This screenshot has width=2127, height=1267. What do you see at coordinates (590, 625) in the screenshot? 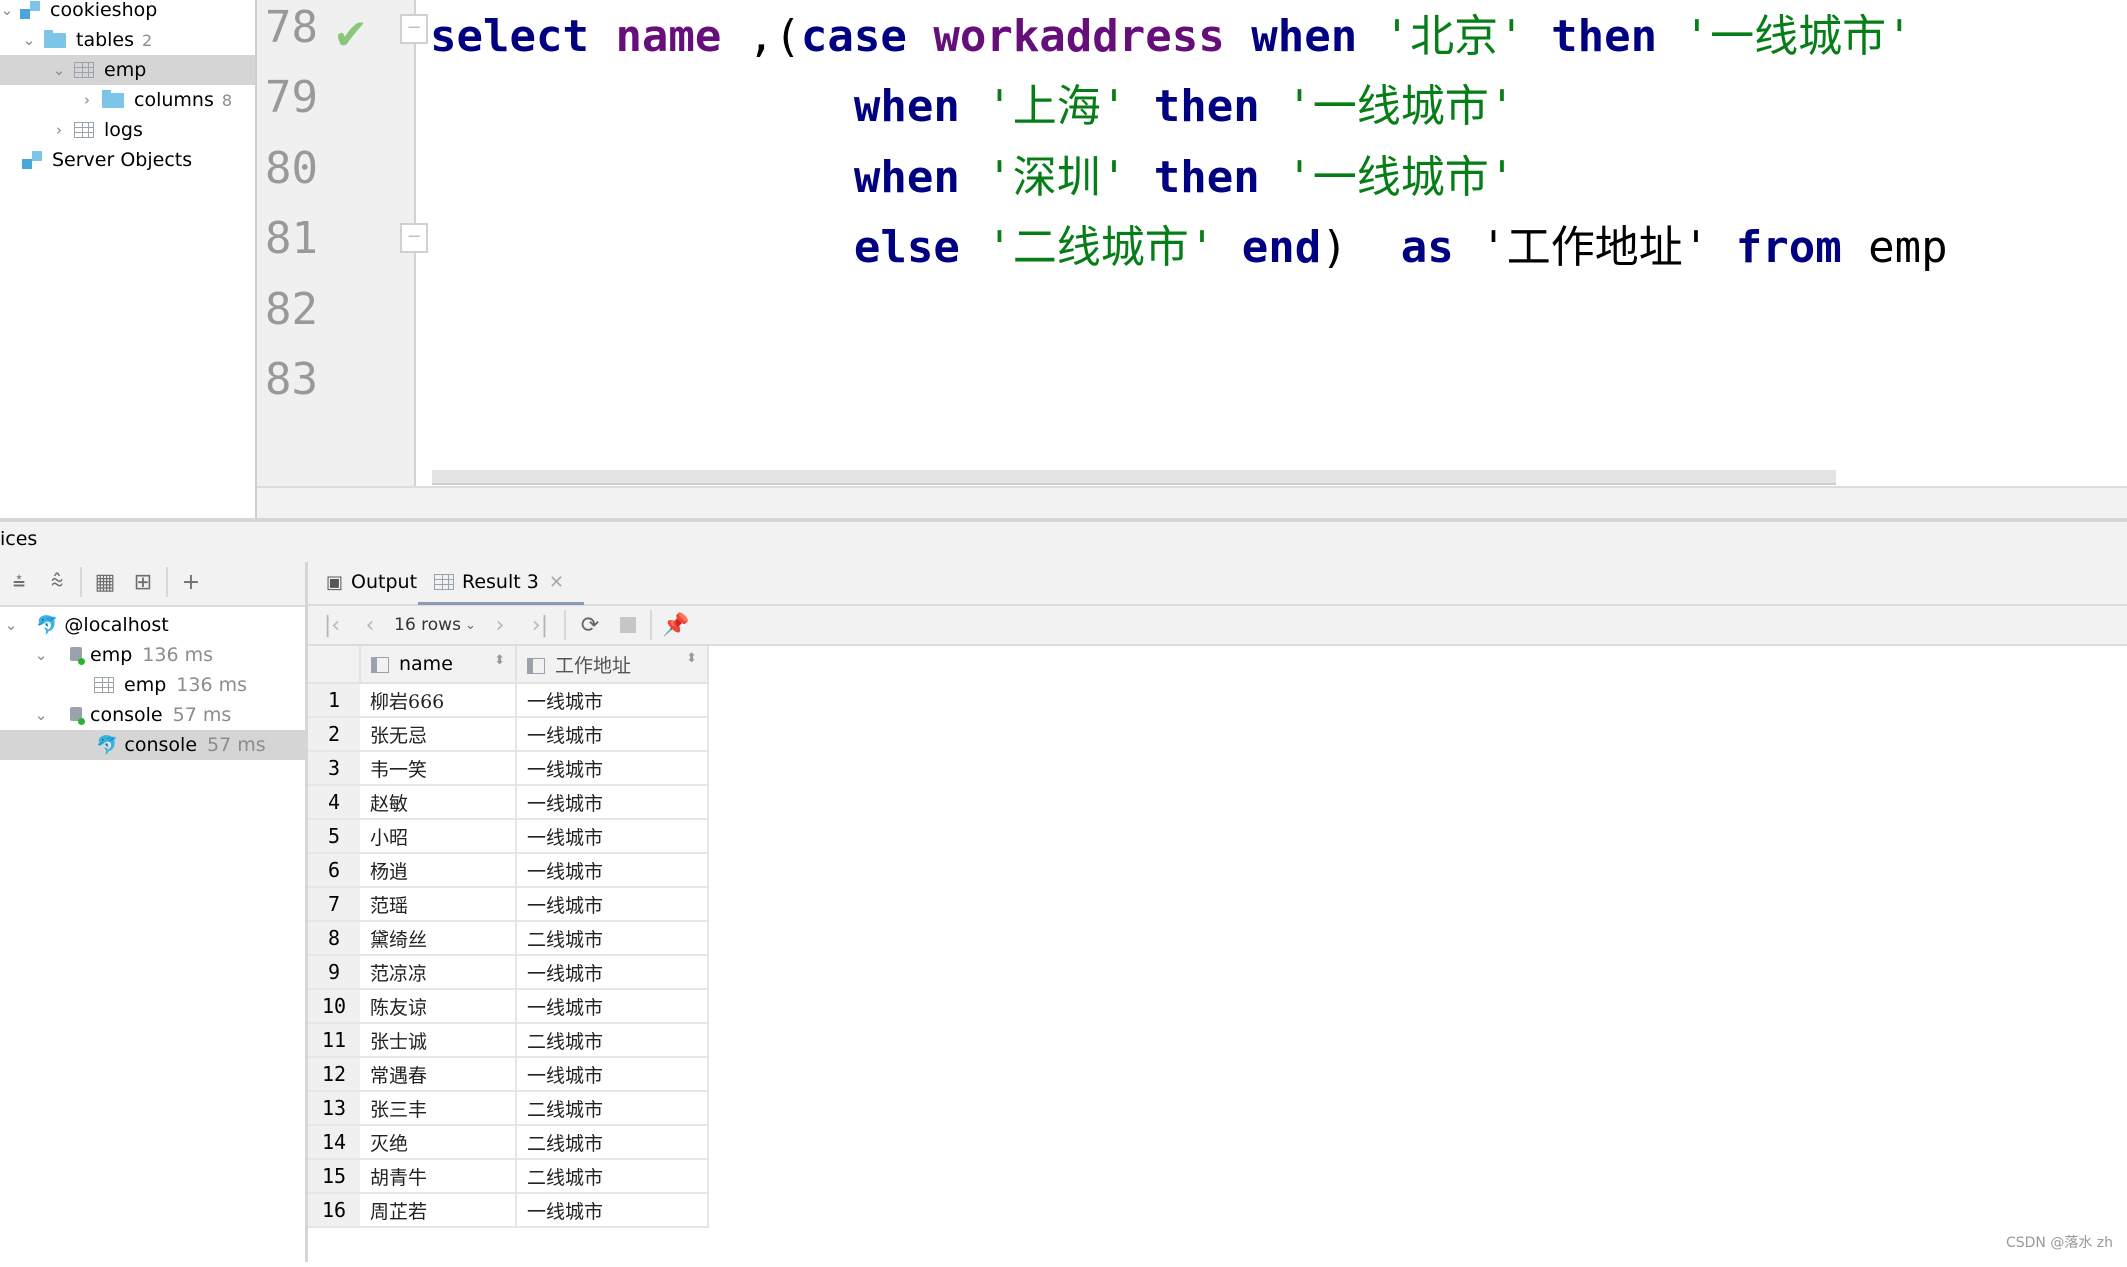
I see `refresh-icon: ⟳` at bounding box center [590, 625].